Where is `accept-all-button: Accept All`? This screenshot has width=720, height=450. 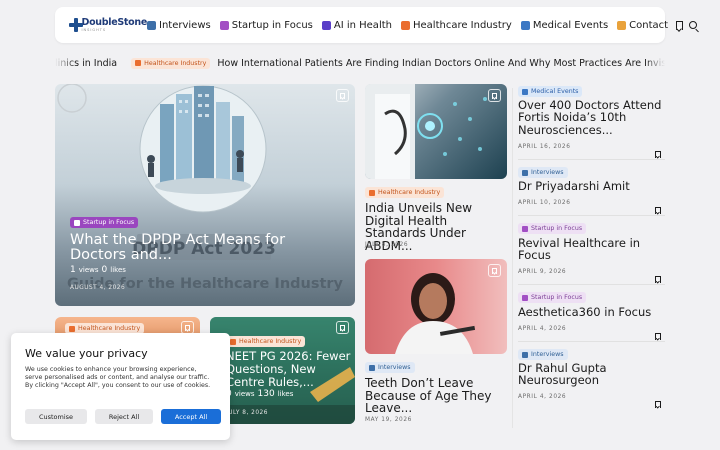
accept-all-button: Accept All is located at coordinates (191, 416).